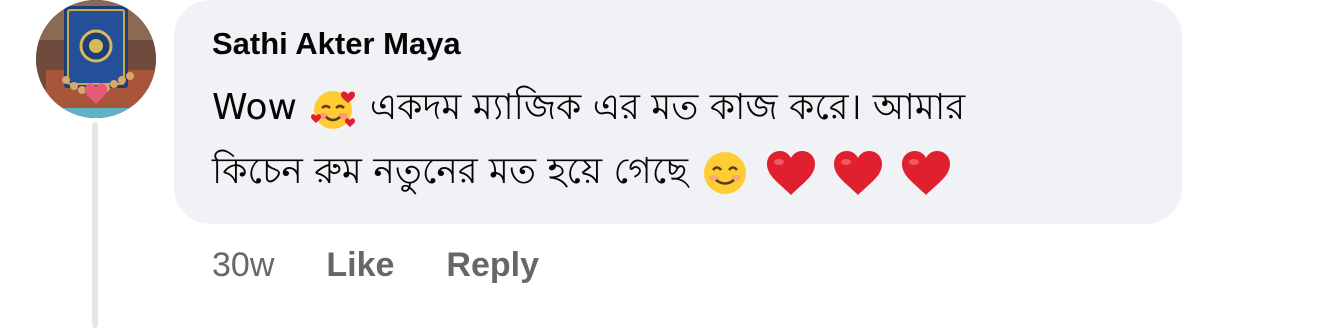 Image resolution: width=1320 pixels, height=328 pixels. I want to click on comment-text-line2: কিচেন রুম নতুনের মত হয়ে গেছে, so click(450, 171).